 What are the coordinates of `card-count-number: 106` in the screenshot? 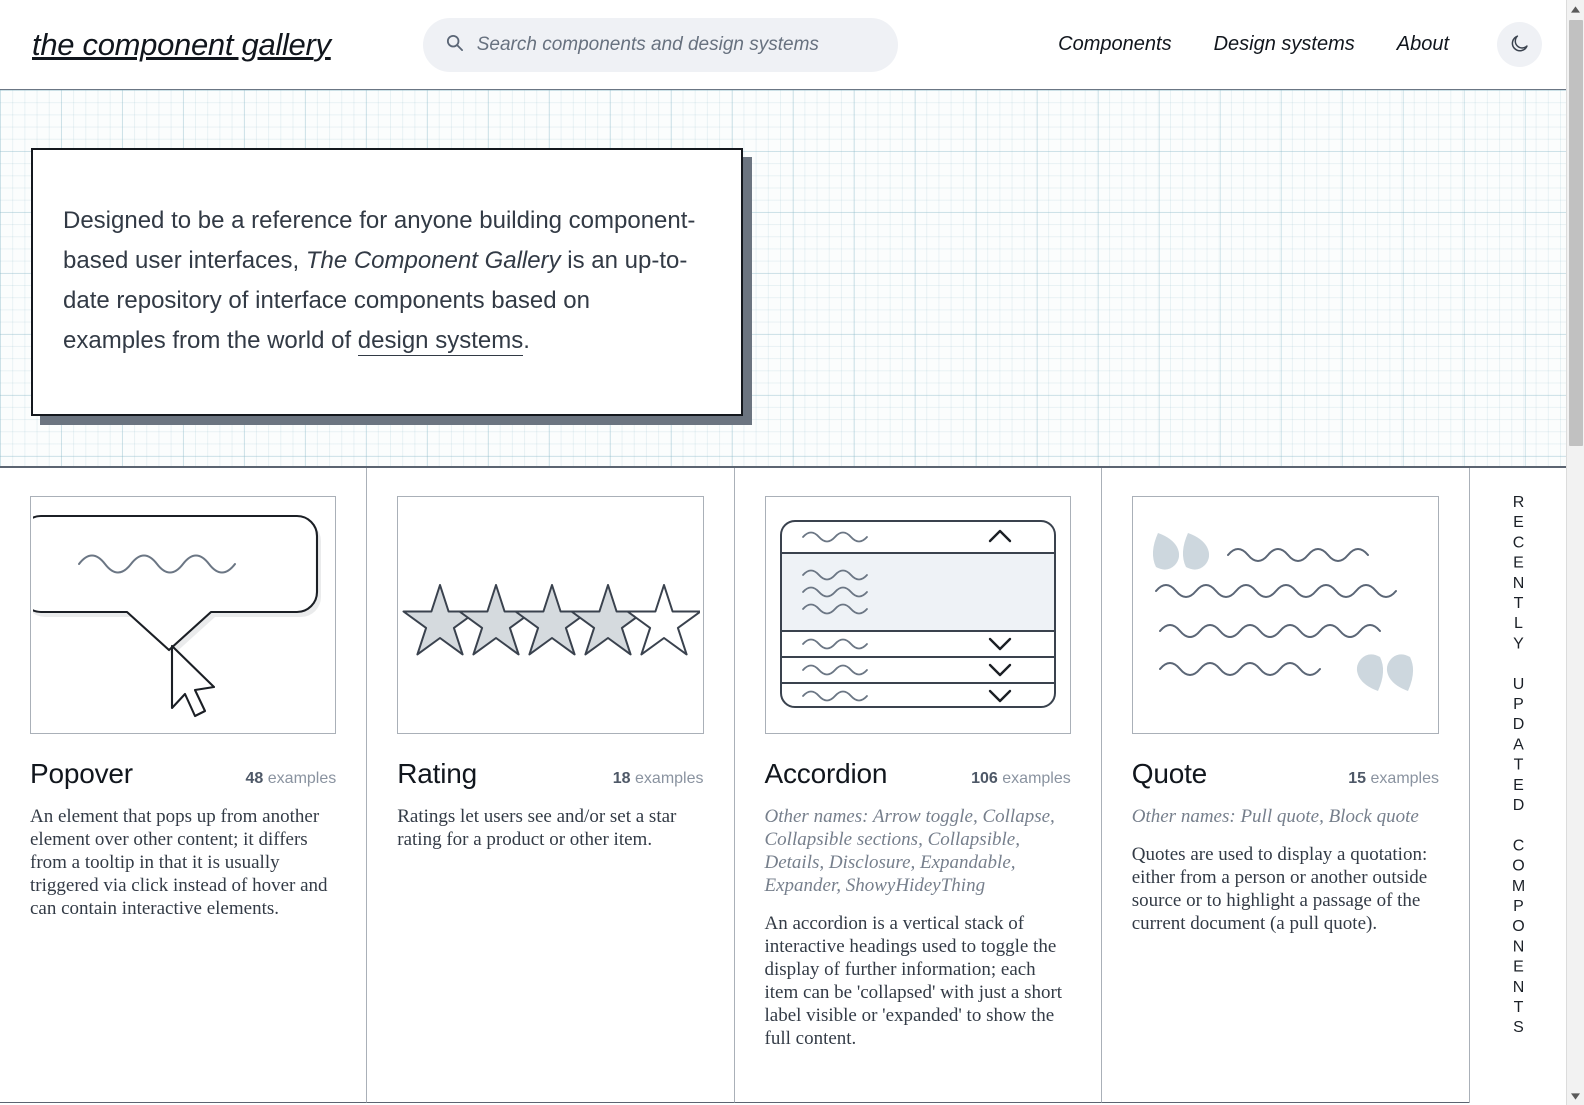 It's located at (984, 778).